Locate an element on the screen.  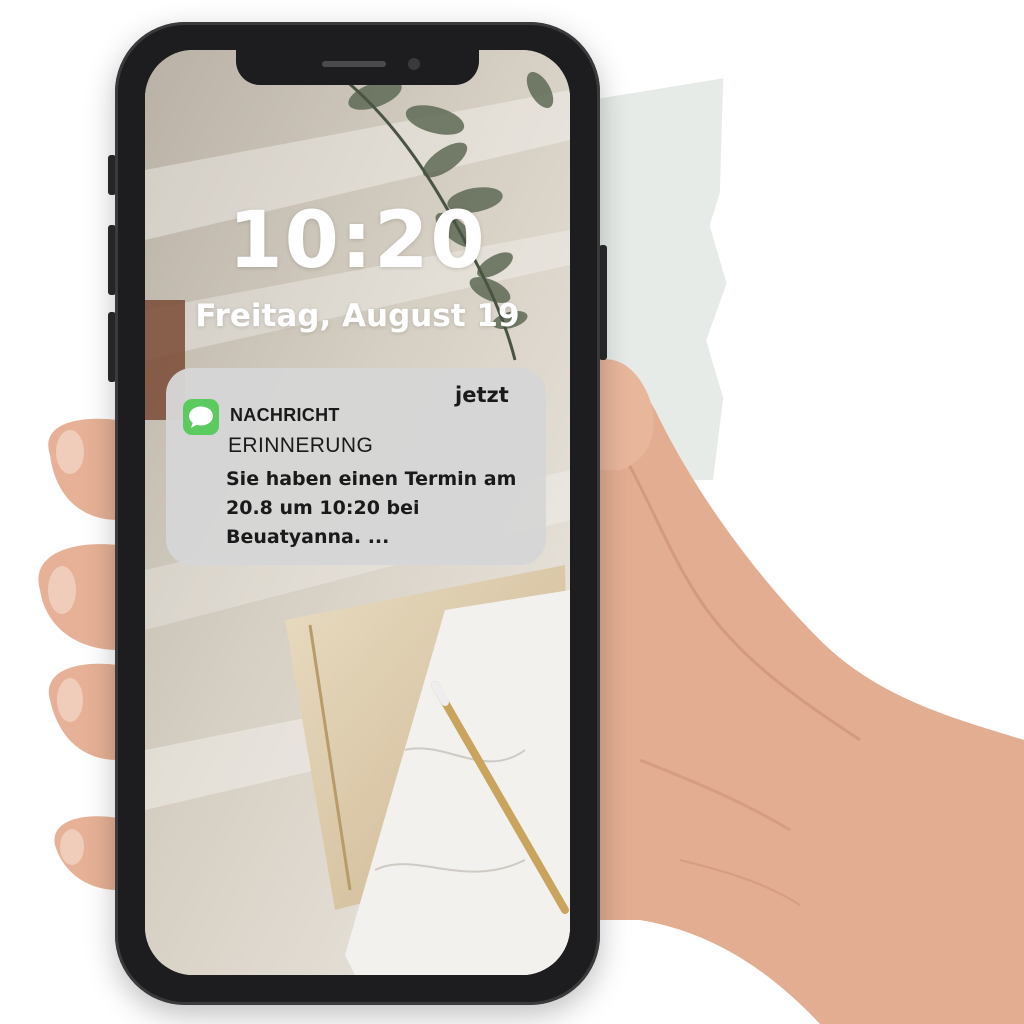
notification-title: ERINNERUNG is located at coordinates (301, 445).